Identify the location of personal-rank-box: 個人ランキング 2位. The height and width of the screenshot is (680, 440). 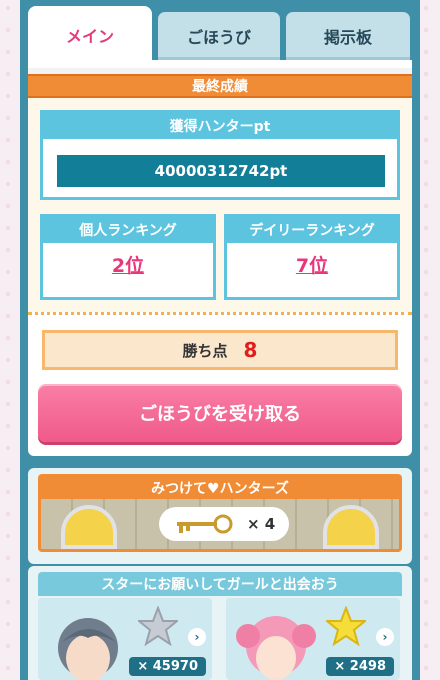
(128, 257).